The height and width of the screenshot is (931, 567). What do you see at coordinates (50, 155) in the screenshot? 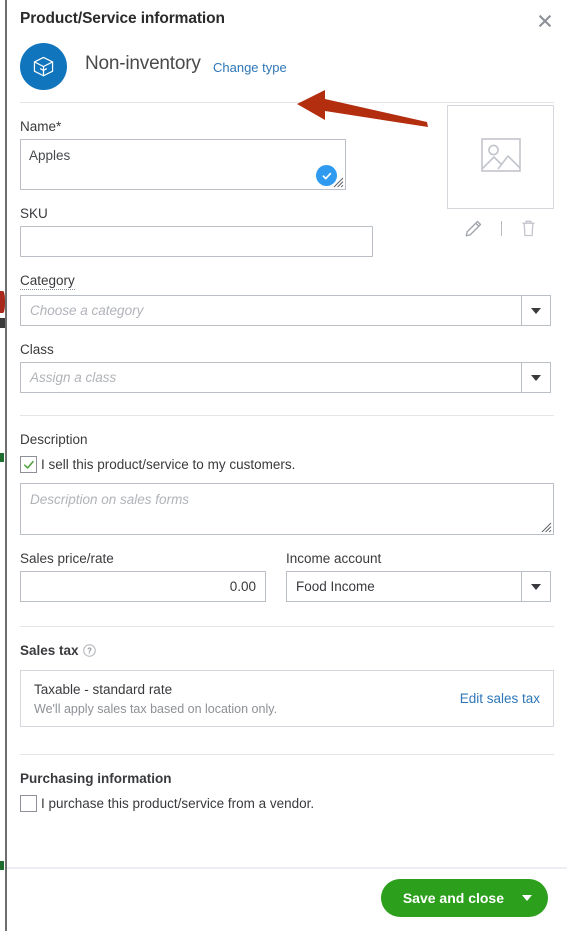
I see `name-value: Apples` at bounding box center [50, 155].